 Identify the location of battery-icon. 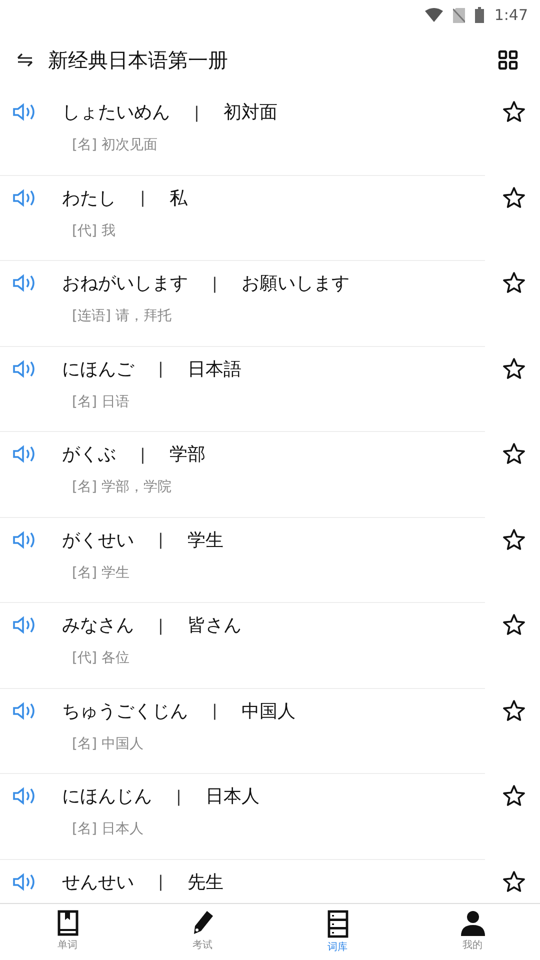
(479, 15).